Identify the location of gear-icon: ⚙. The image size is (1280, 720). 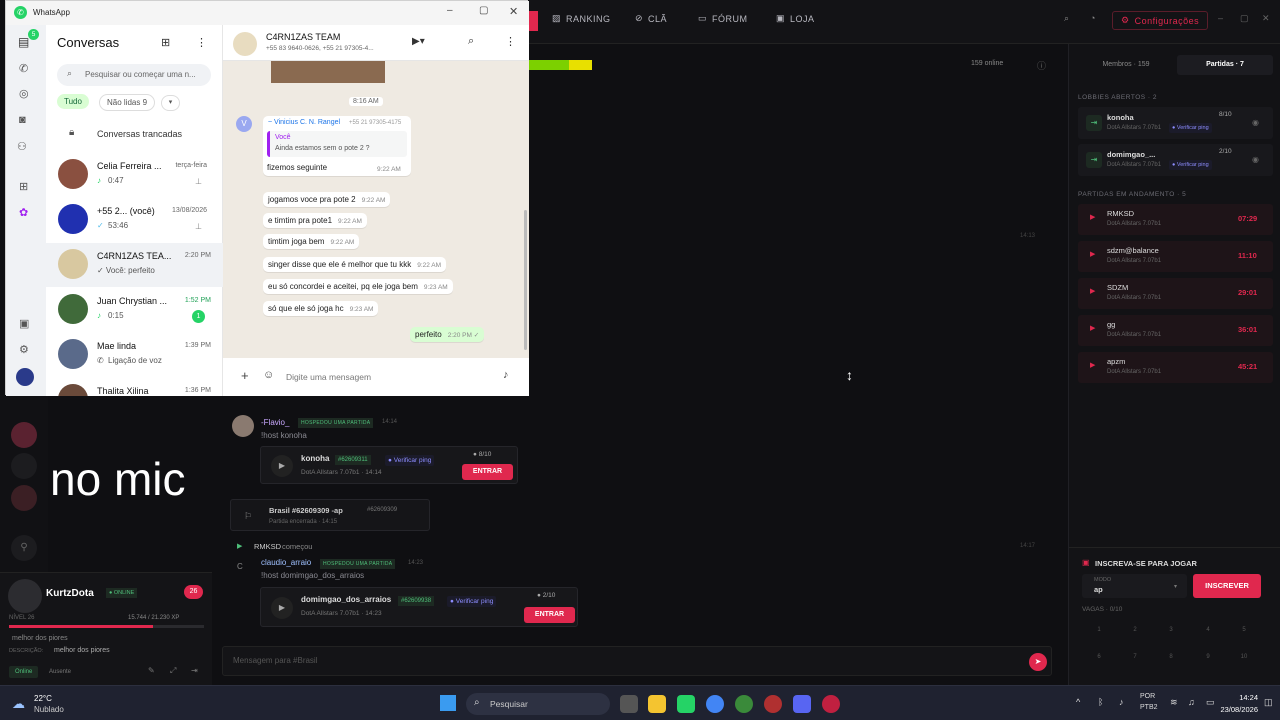
(24, 349).